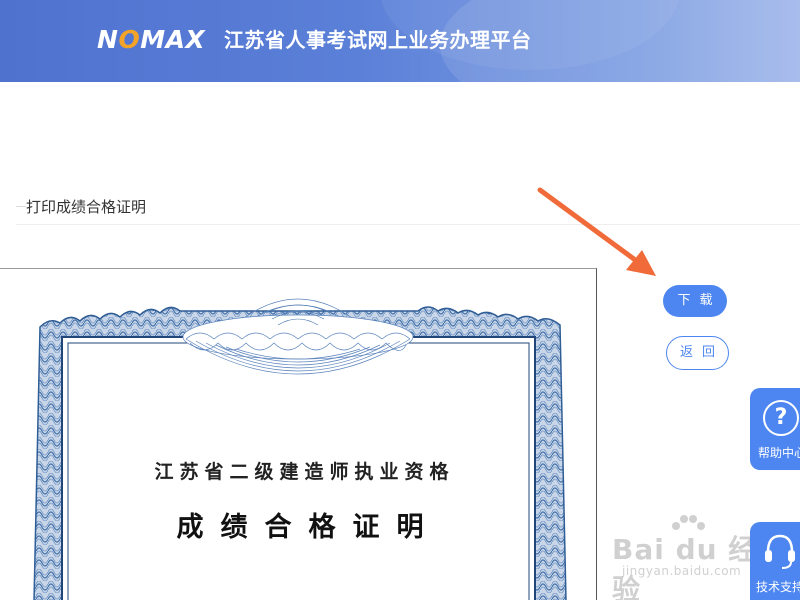  I want to click on platform-title: 江苏省人事考试网上业务办理平台, so click(378, 40).